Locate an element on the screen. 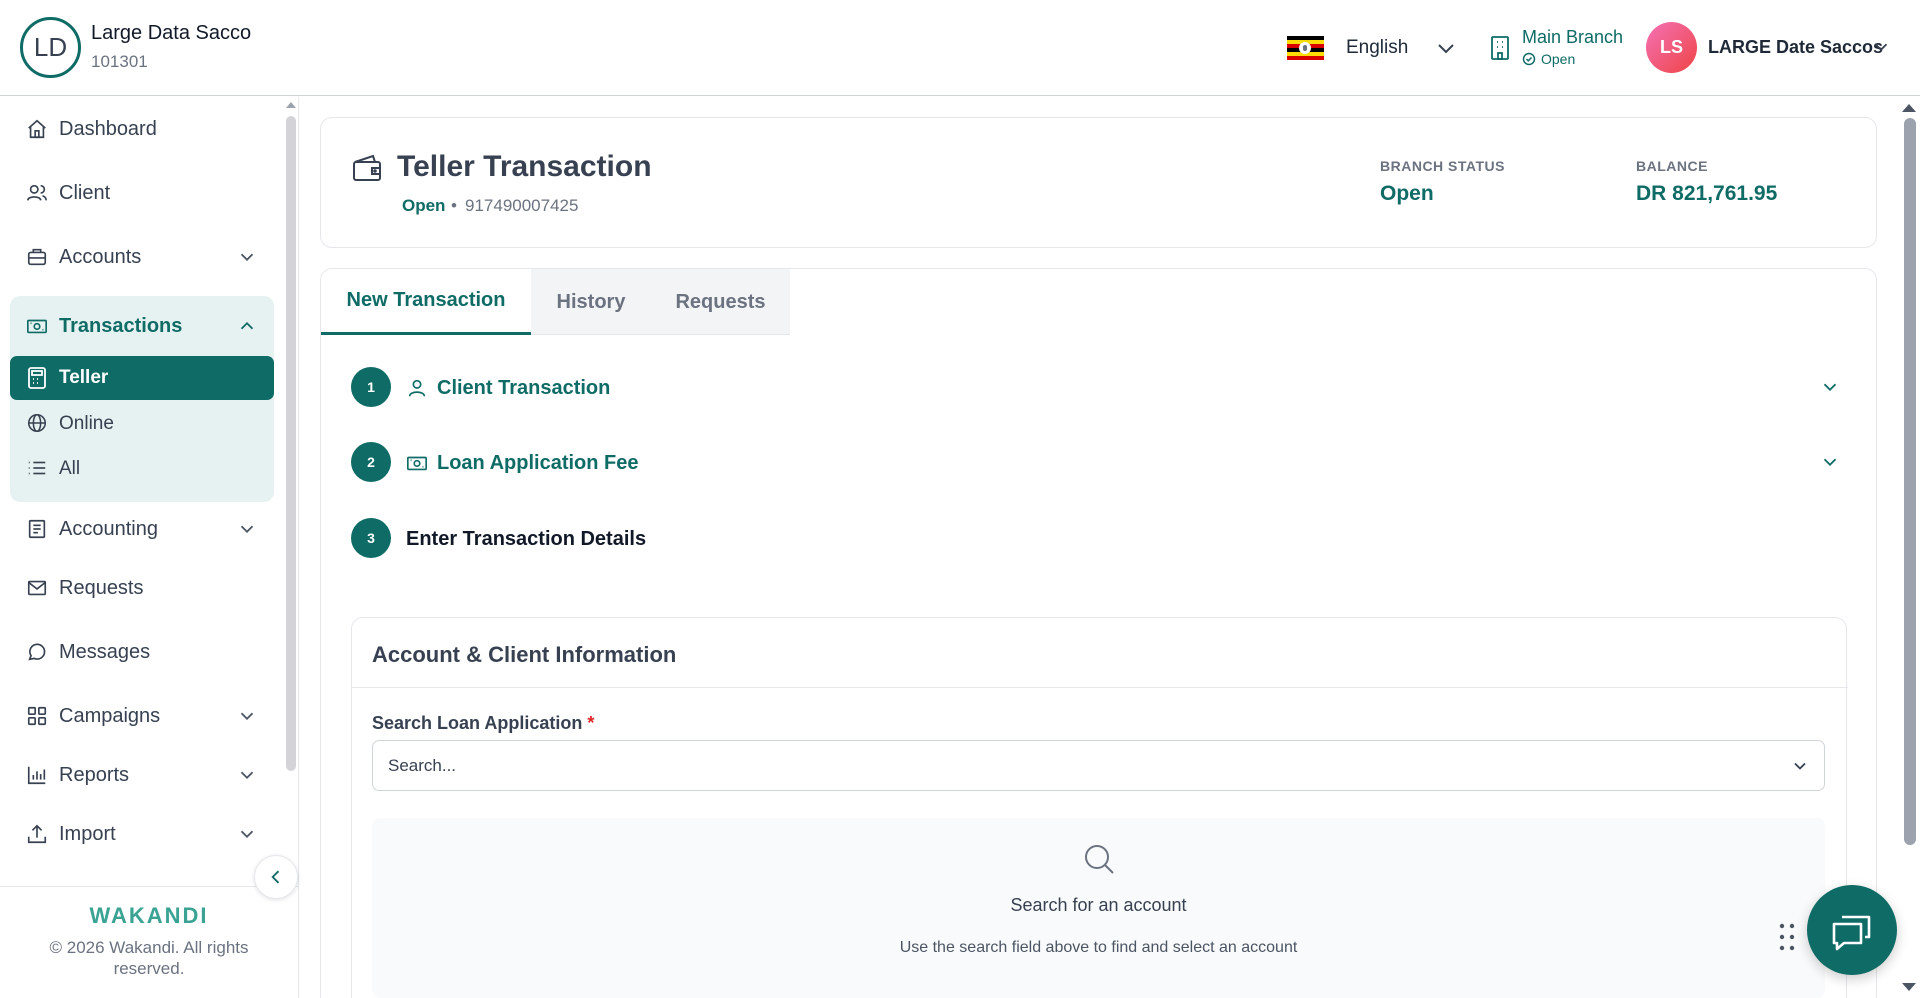 This screenshot has height=998, width=1920. upload-icon is located at coordinates (37, 834).